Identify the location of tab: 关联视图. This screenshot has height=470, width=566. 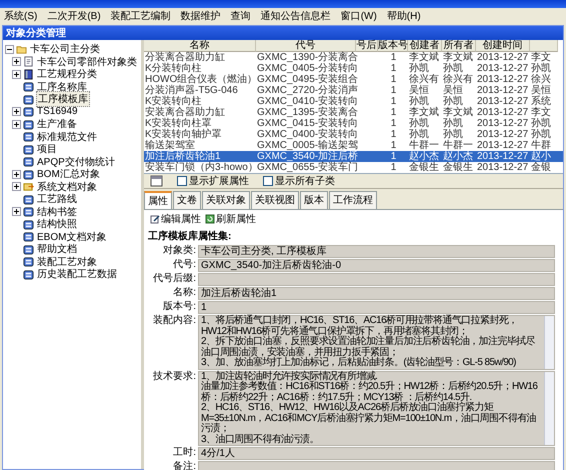
(275, 200).